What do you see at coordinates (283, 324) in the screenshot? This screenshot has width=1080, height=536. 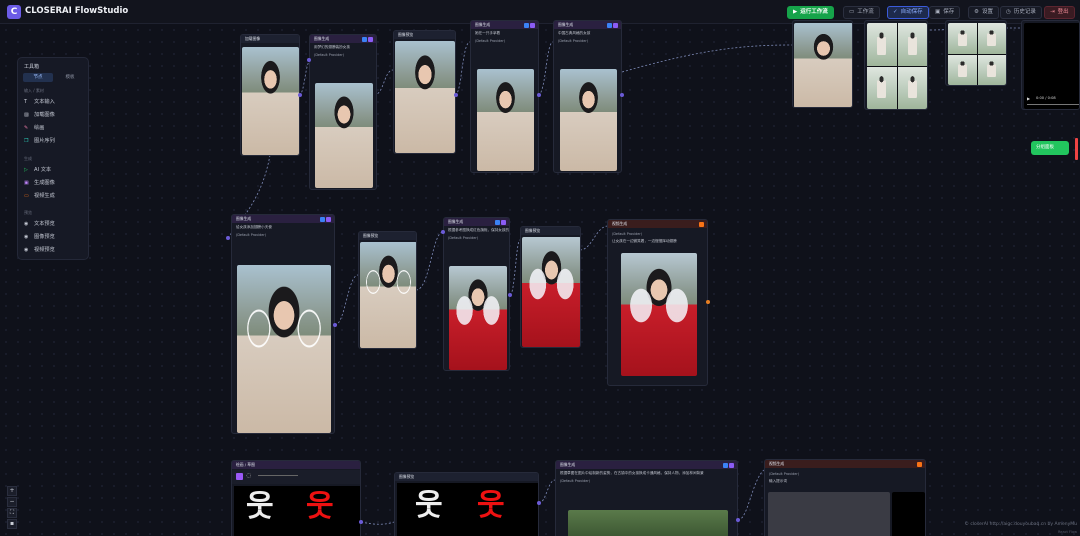 I see `image-gen-node: 图像生成 给女孩添加翅膀小天使 (Default Provider)` at bounding box center [283, 324].